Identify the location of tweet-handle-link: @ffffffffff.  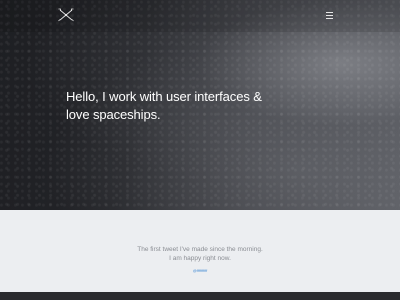
(200, 270).